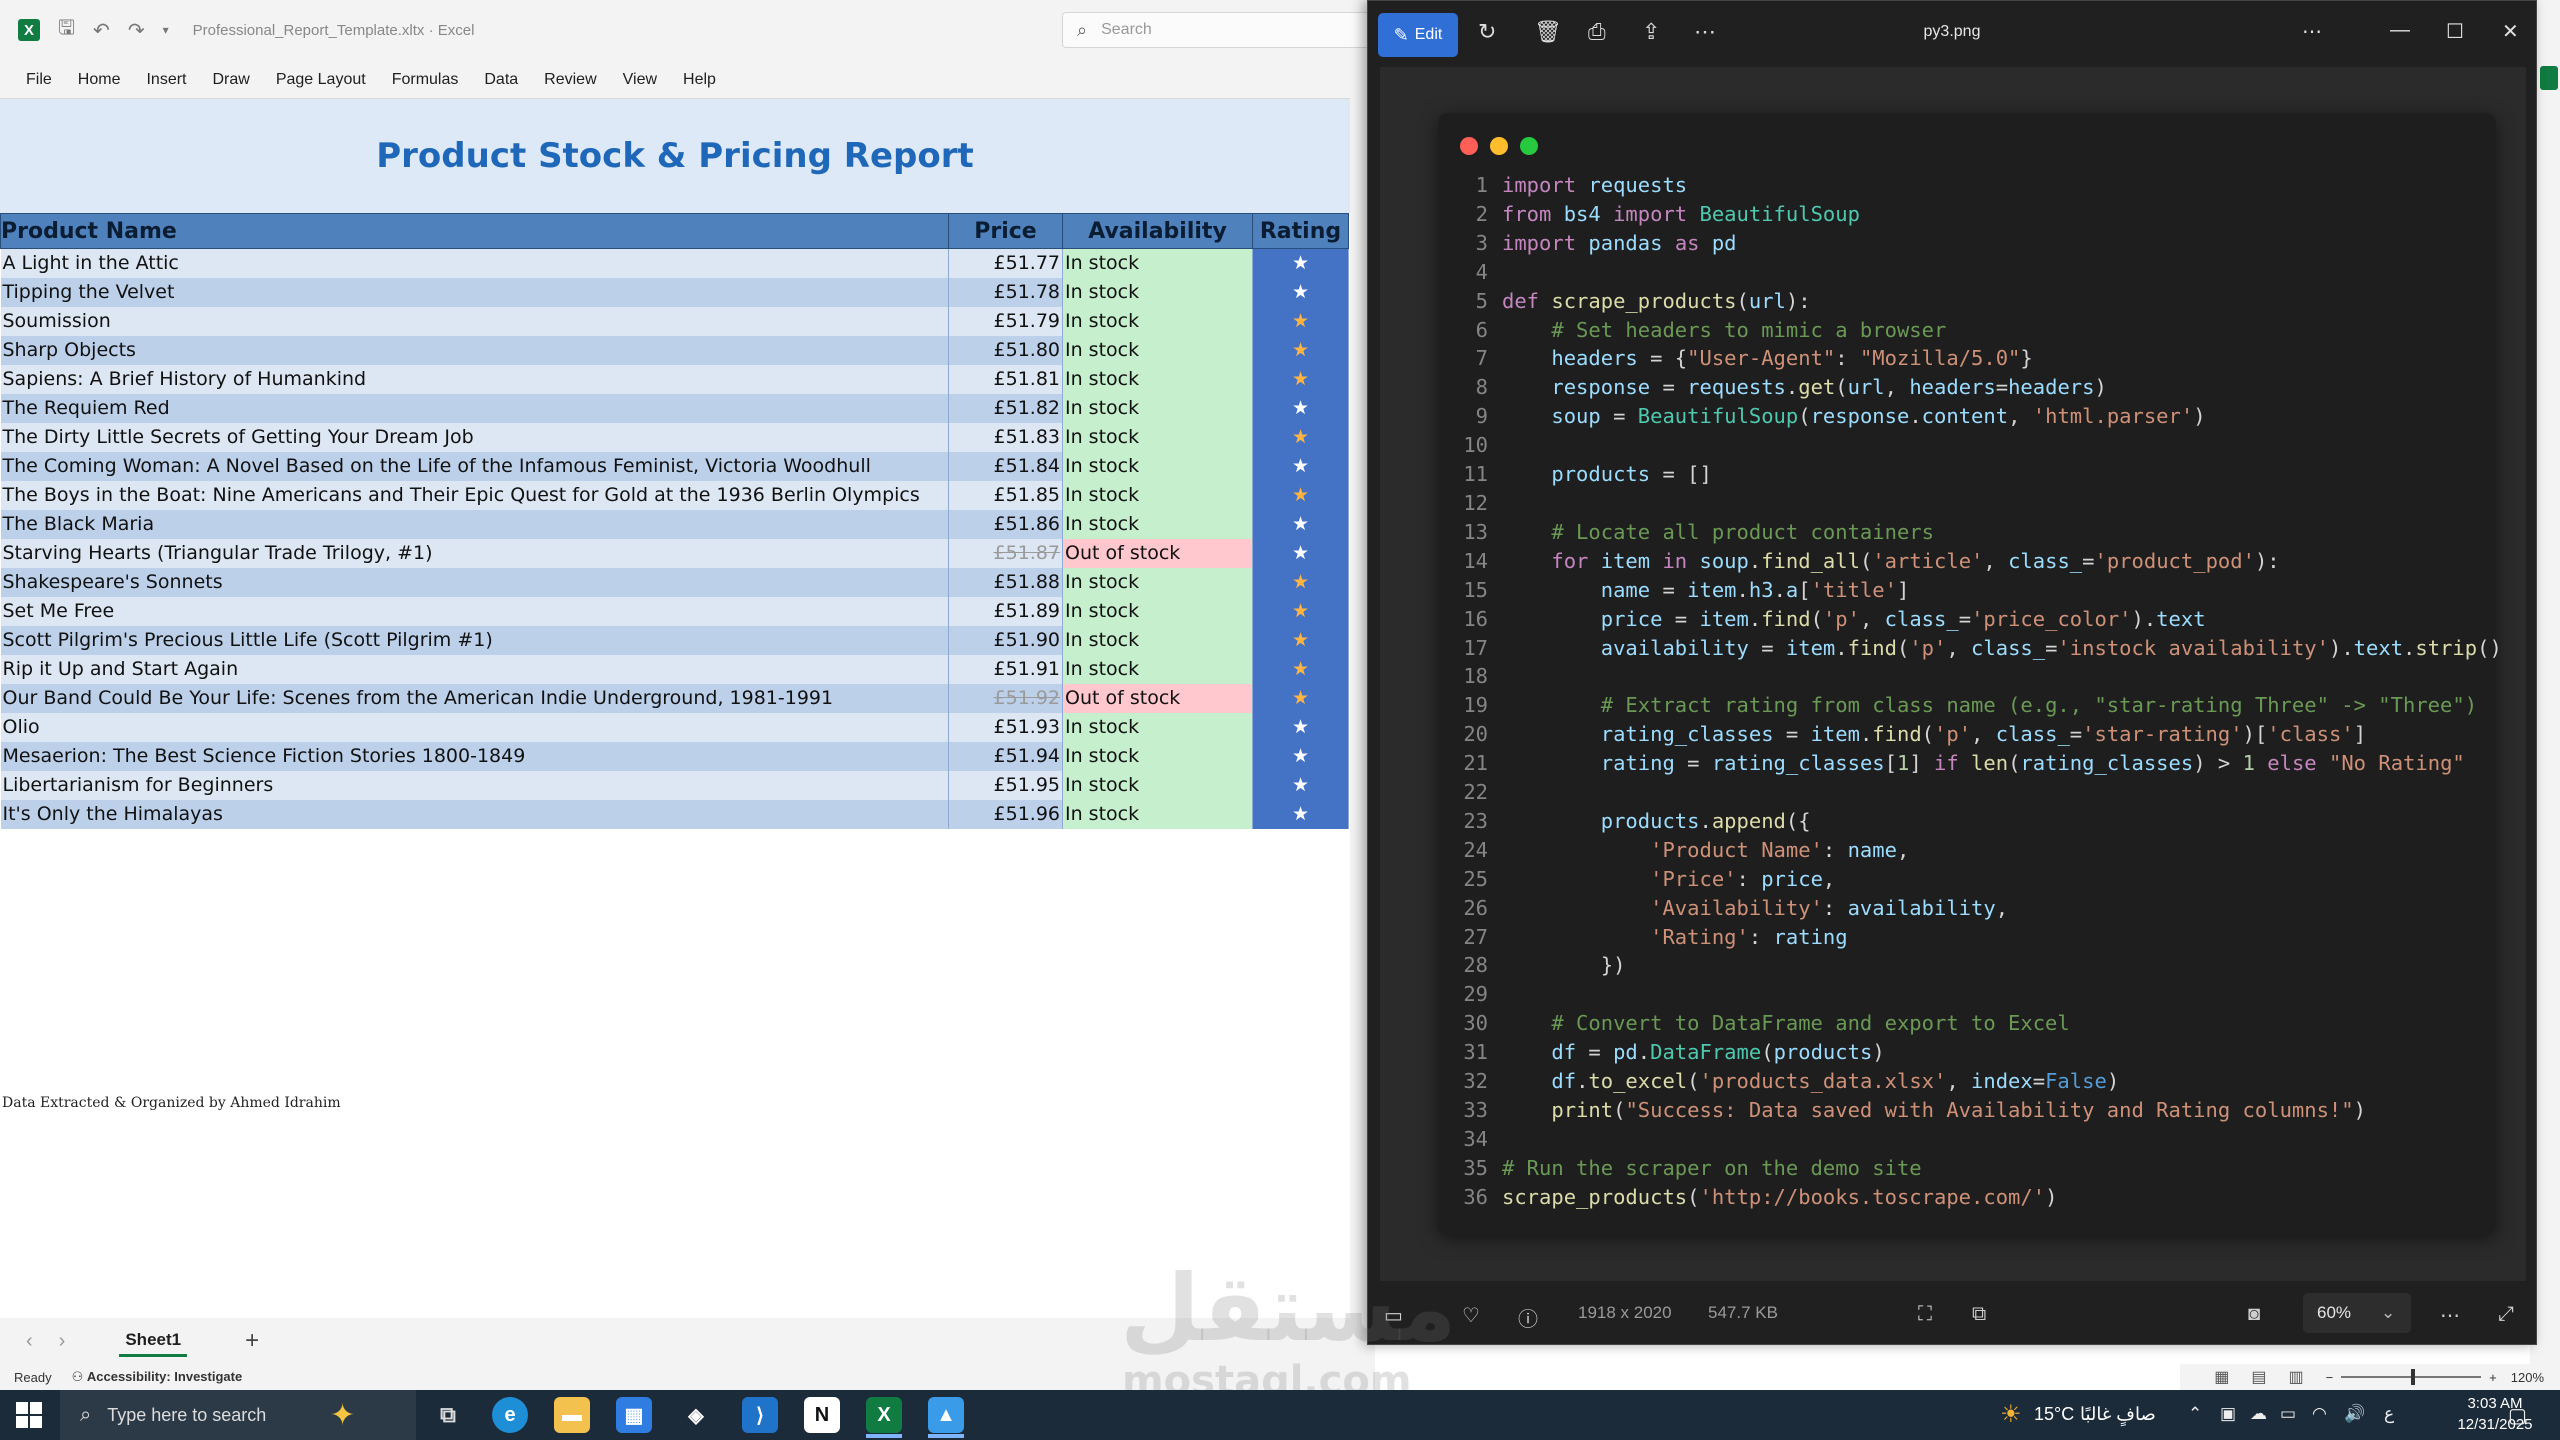  Describe the element at coordinates (2312, 31) in the screenshot. I see `viewer-overflow-icon: ⋯` at that location.